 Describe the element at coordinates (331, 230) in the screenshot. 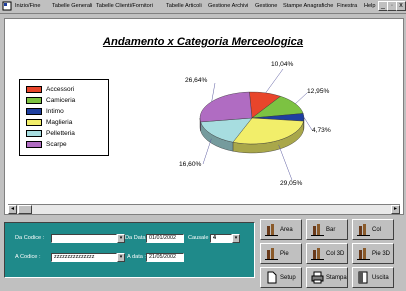

I see `bar-button-label: Bar` at that location.